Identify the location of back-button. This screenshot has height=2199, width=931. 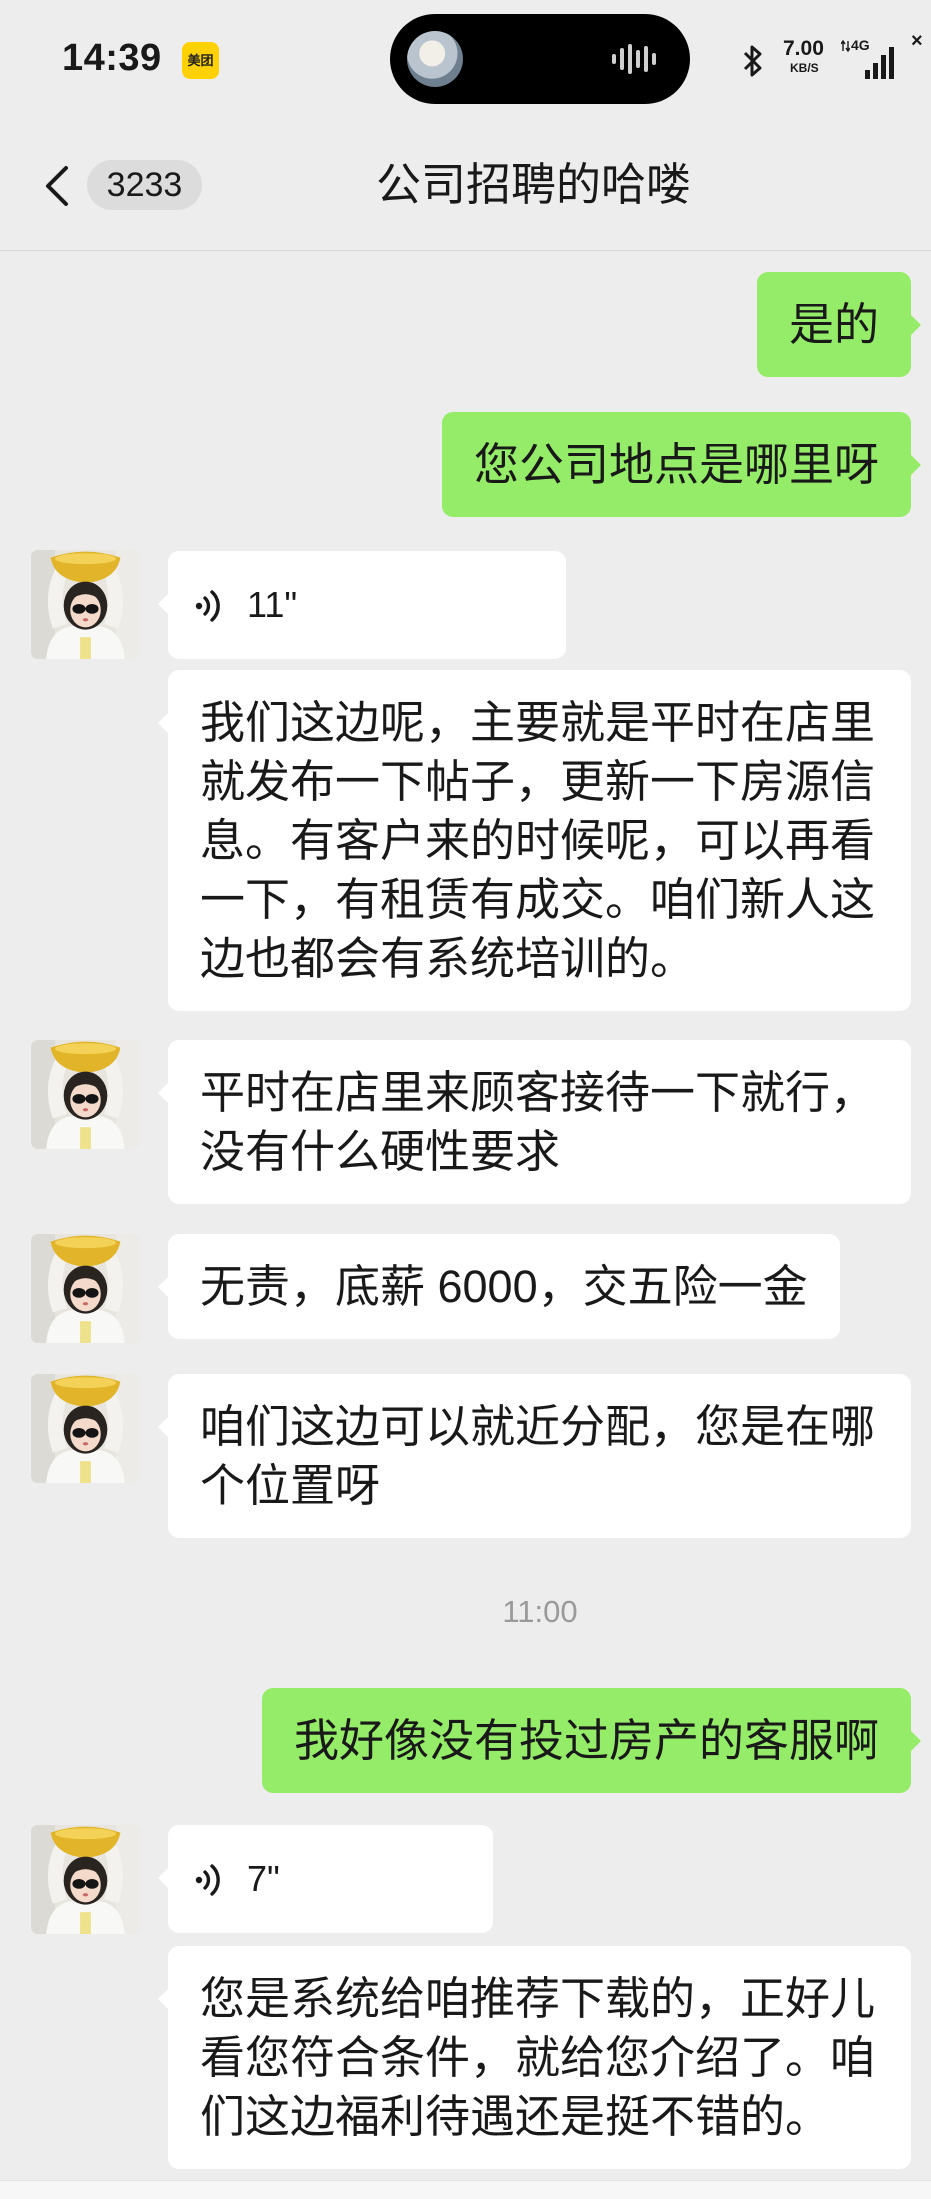
(58, 186).